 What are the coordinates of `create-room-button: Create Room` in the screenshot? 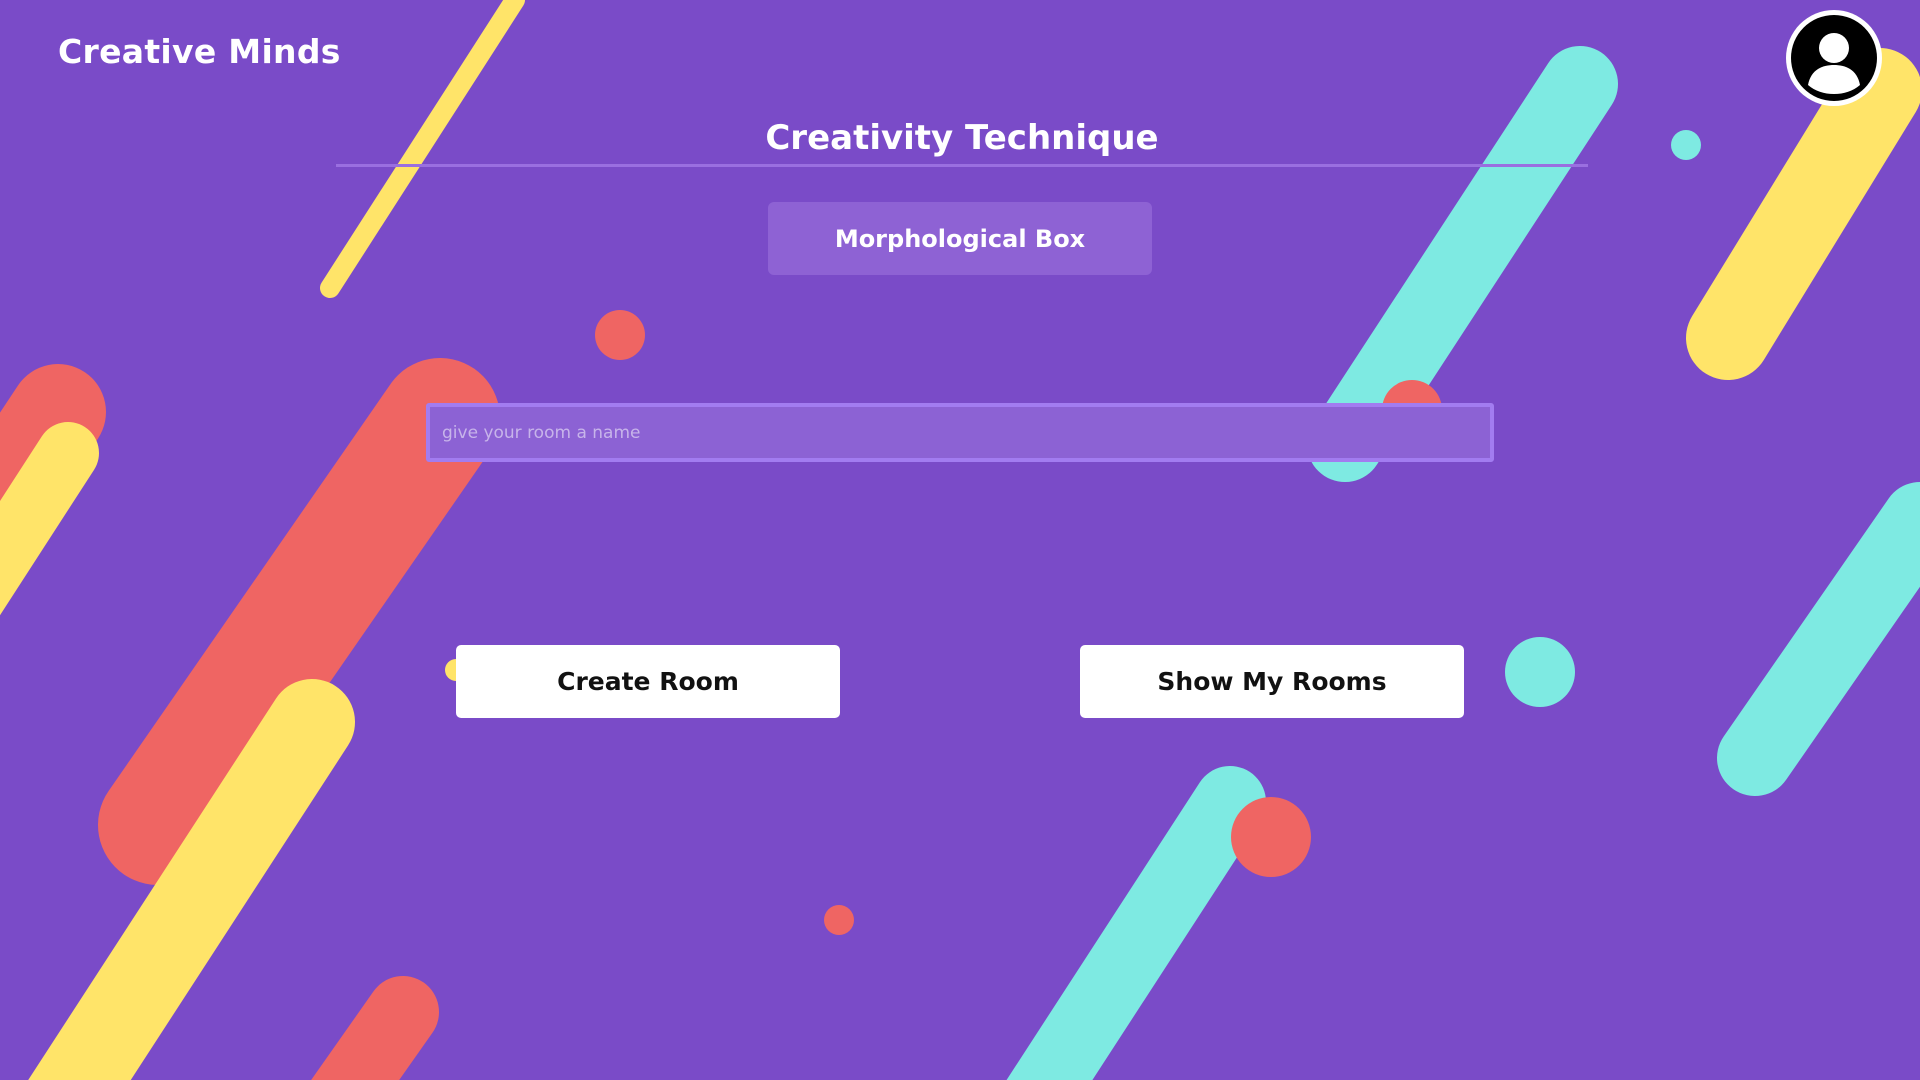 It's located at (648, 681).